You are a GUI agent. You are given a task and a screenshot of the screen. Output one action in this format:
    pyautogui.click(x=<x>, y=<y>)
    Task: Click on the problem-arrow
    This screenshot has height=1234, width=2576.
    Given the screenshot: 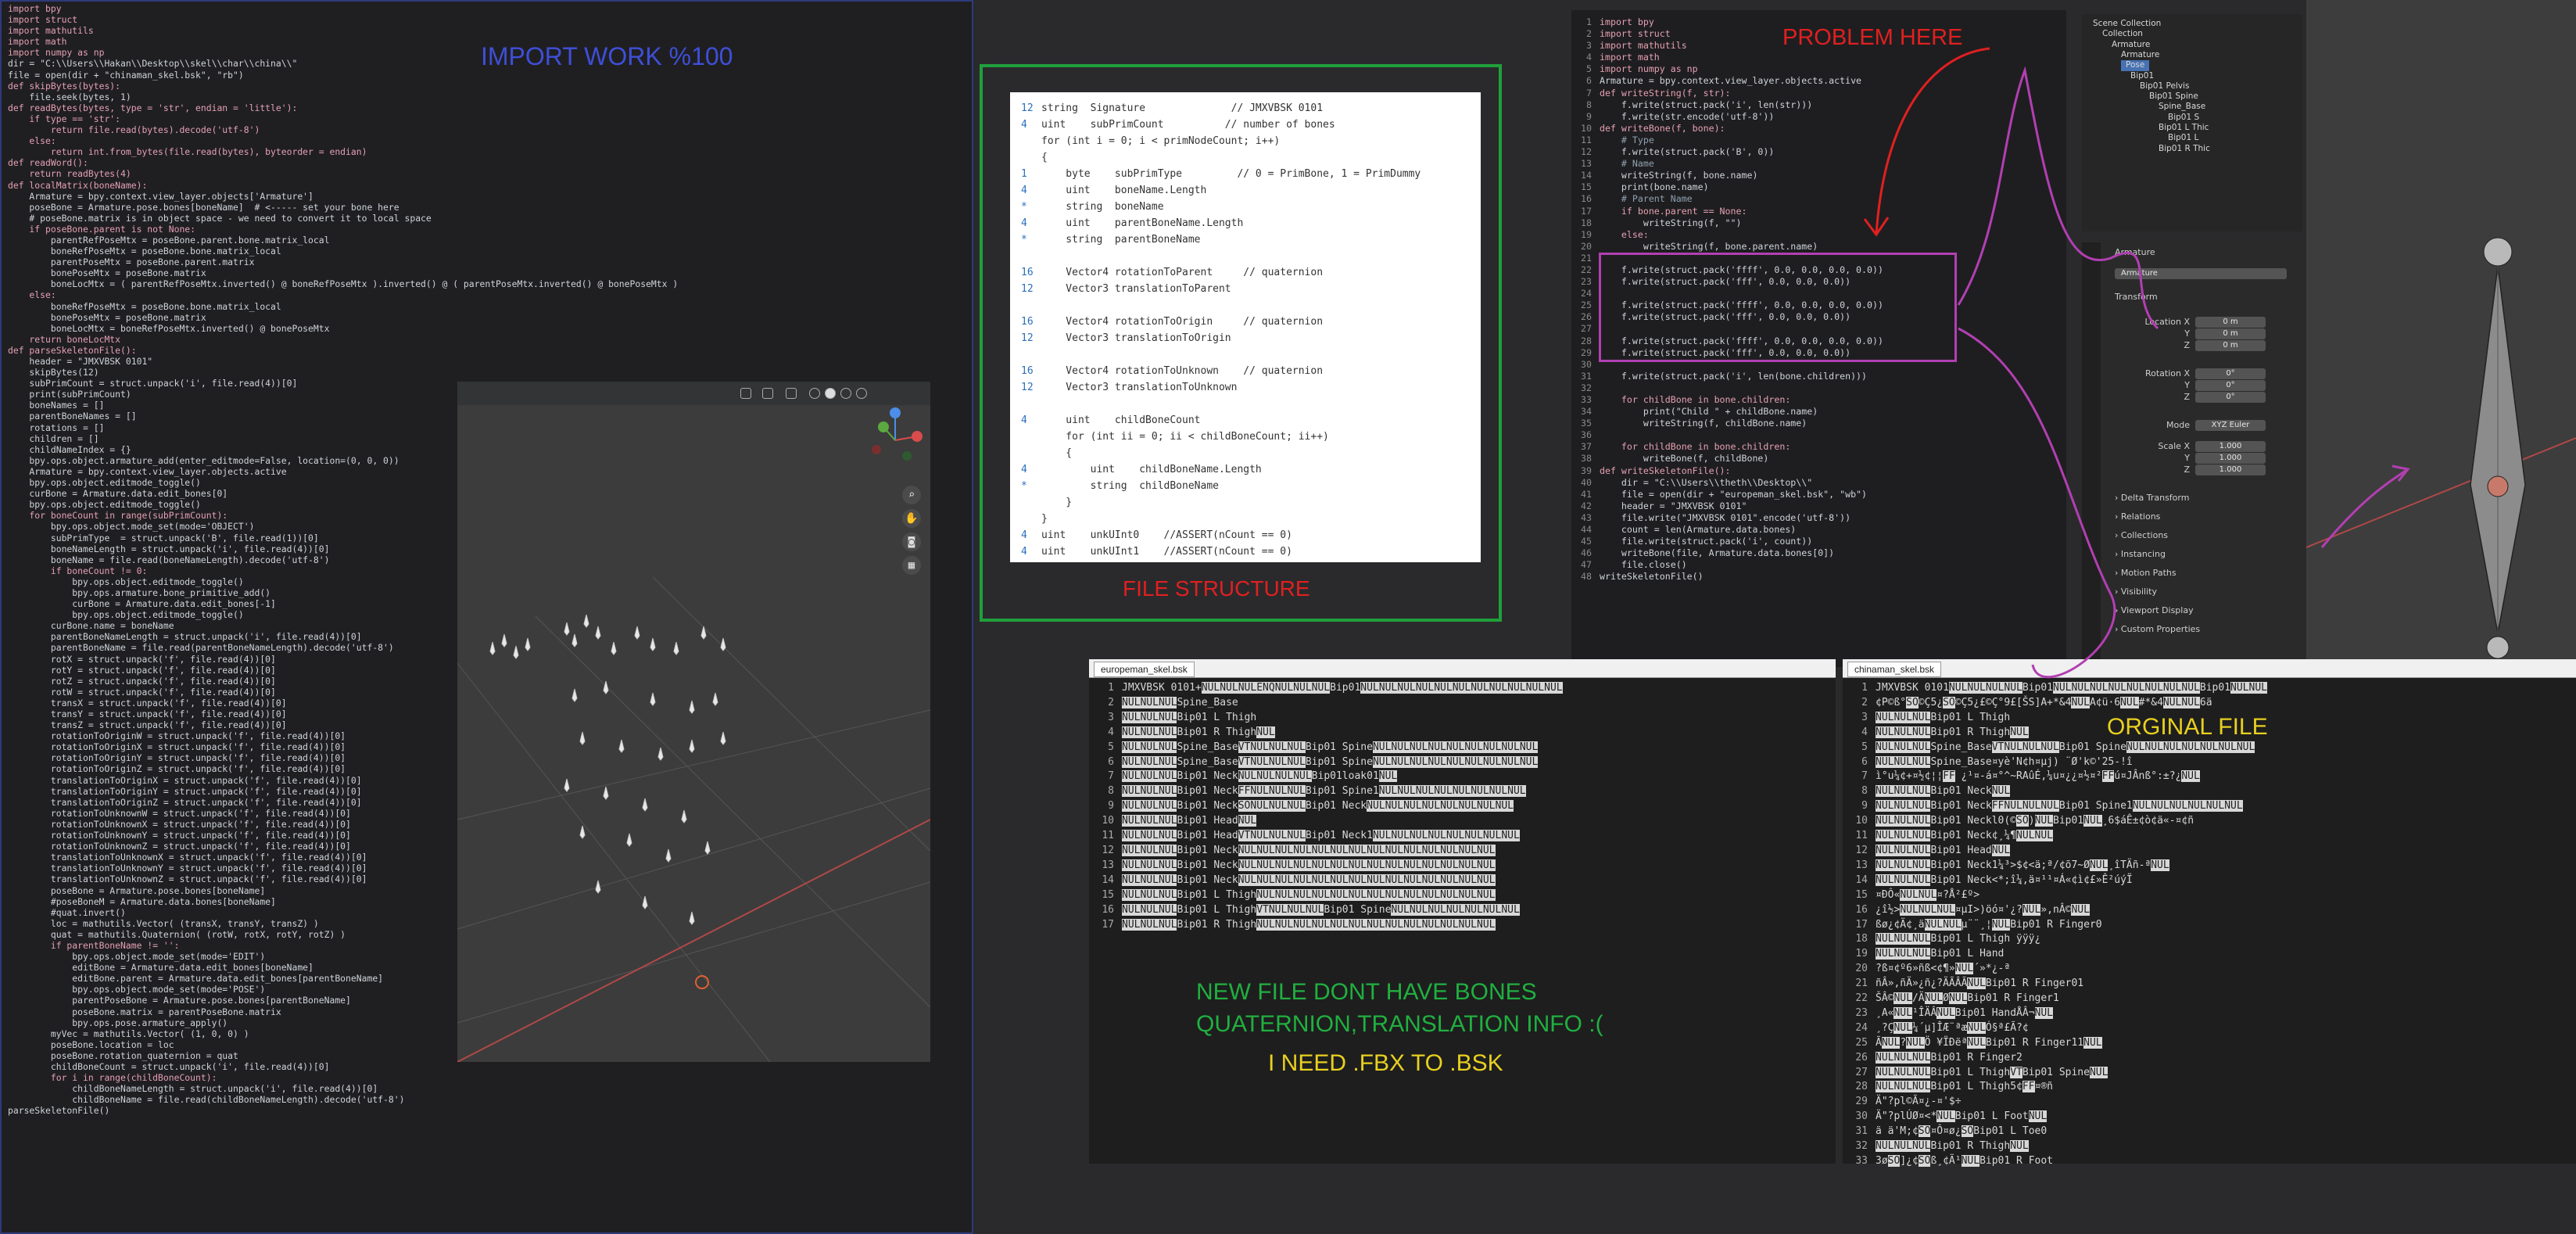 What is the action you would take?
    pyautogui.click(x=1932, y=141)
    